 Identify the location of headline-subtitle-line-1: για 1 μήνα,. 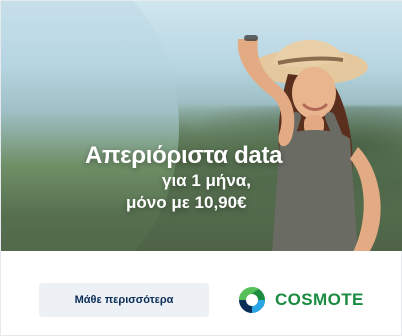
(206, 180).